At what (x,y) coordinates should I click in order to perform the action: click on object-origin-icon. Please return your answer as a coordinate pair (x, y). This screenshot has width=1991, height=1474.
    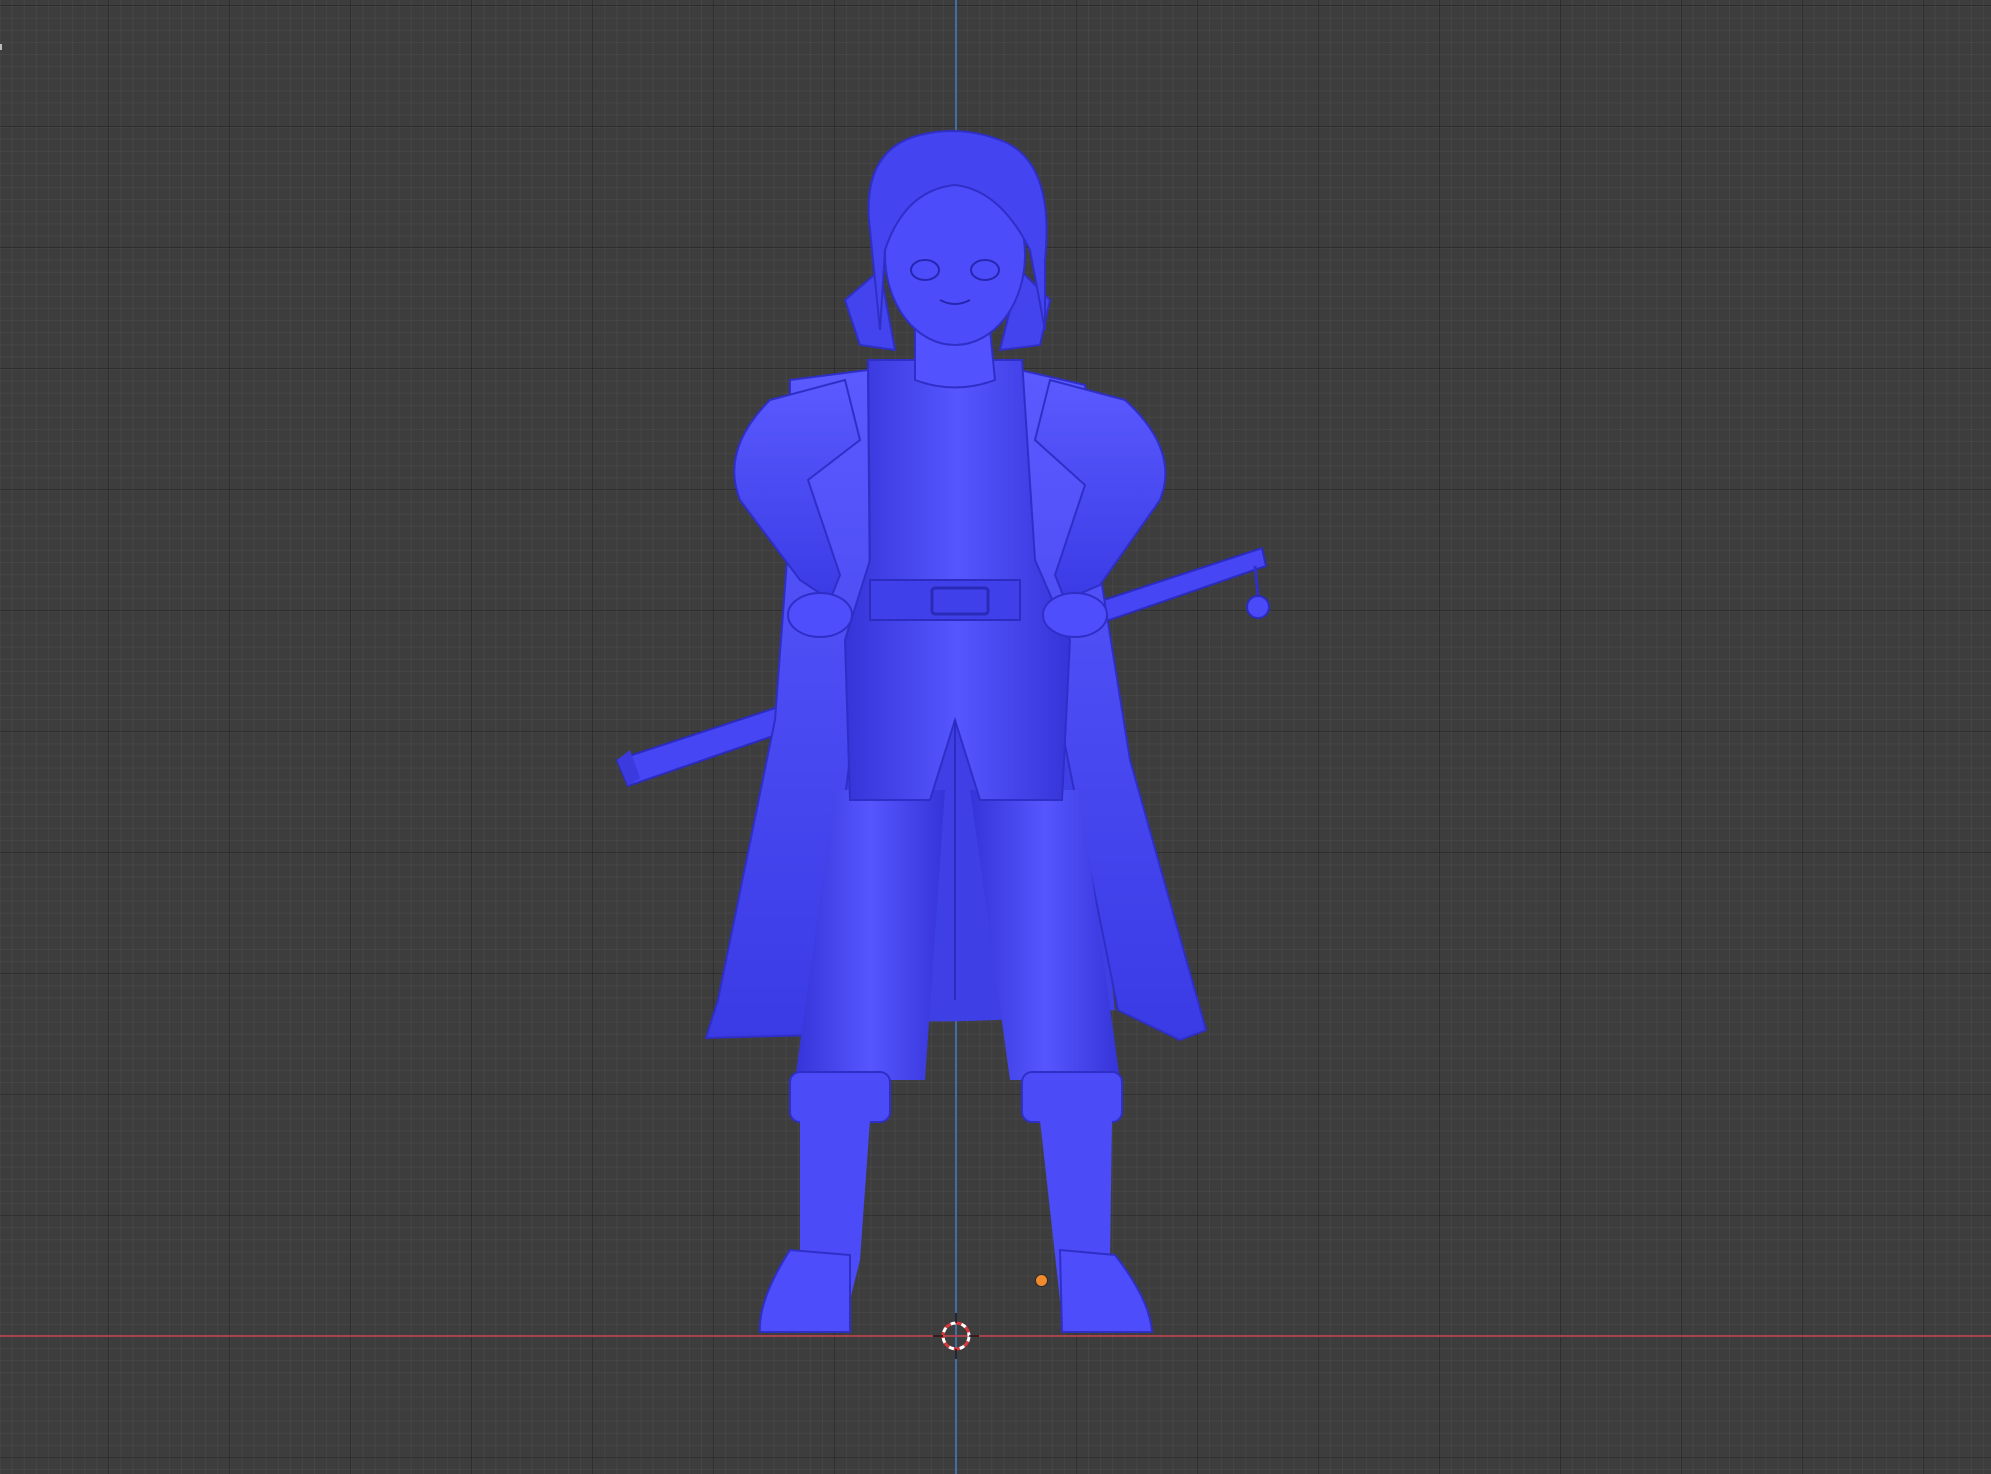
    Looking at the image, I should click on (1041, 1280).